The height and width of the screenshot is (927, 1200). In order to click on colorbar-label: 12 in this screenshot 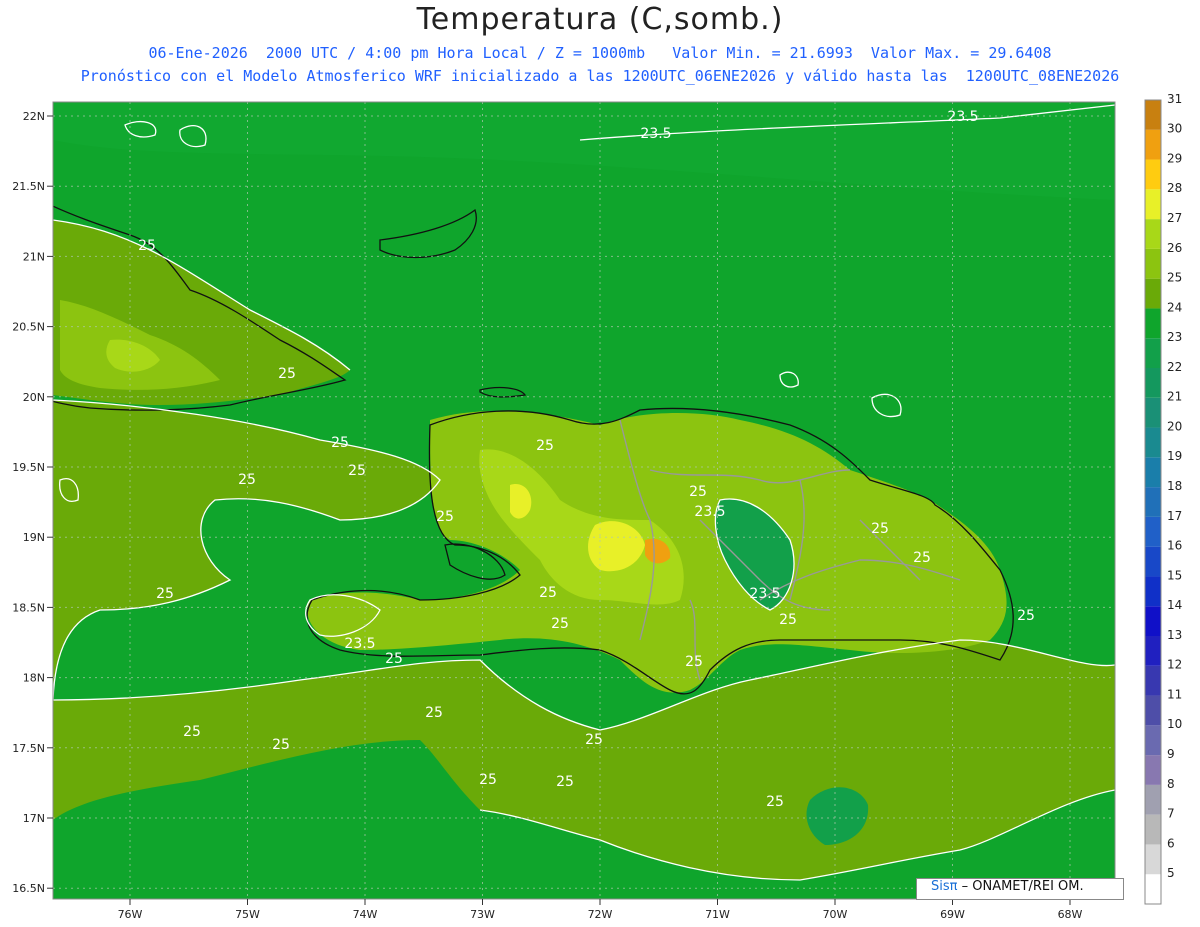, I will do `click(1174, 665)`.